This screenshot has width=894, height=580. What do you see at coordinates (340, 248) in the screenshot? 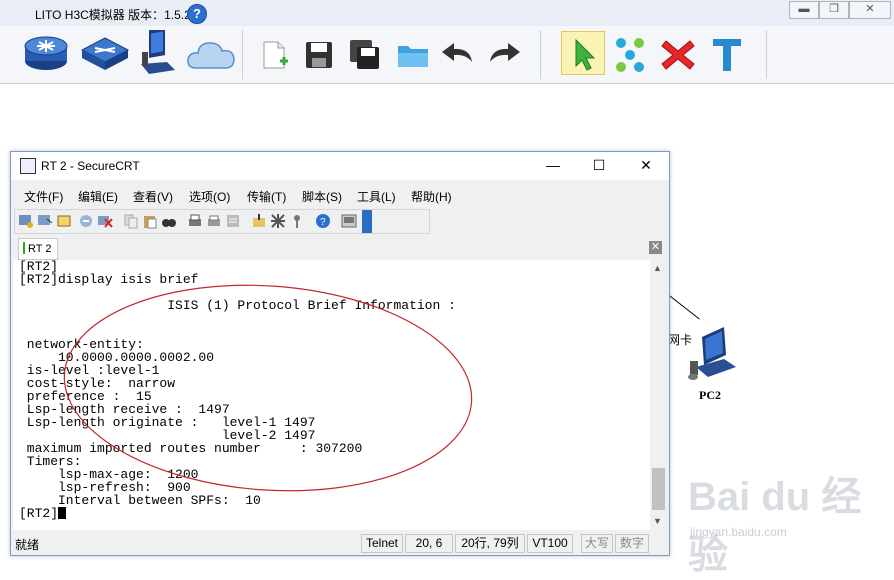
I see `tab-bar: RT 2 ✕` at bounding box center [340, 248].